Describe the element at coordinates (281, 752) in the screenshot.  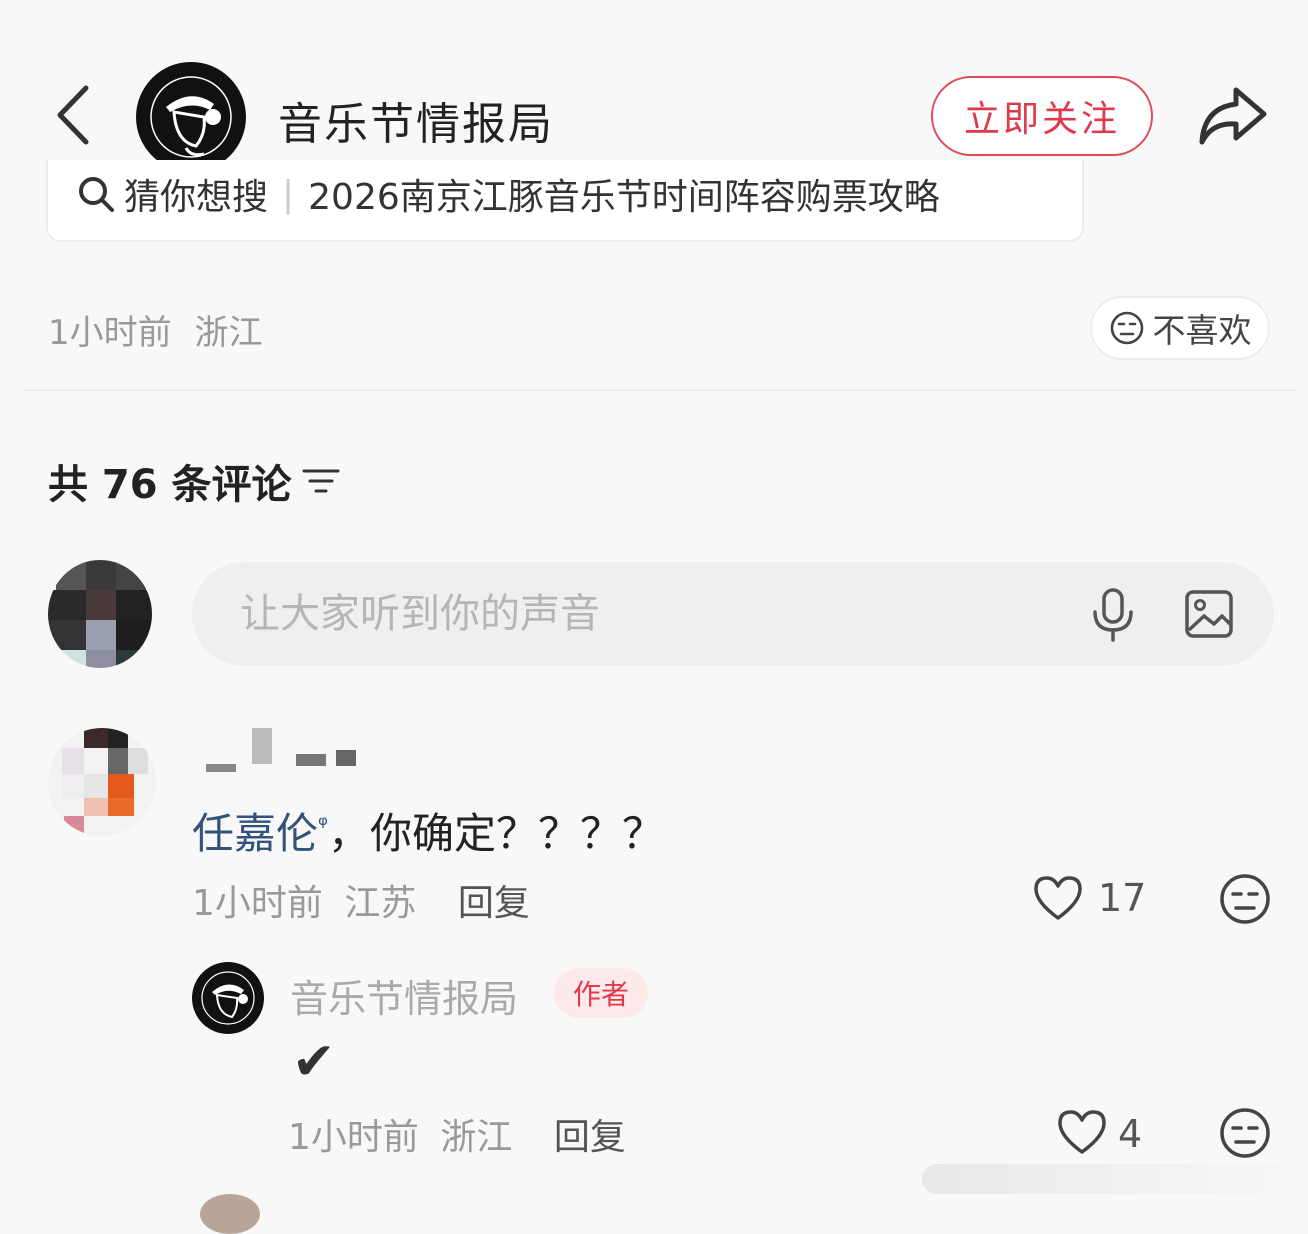
I see `commenter-username-blurred` at that location.